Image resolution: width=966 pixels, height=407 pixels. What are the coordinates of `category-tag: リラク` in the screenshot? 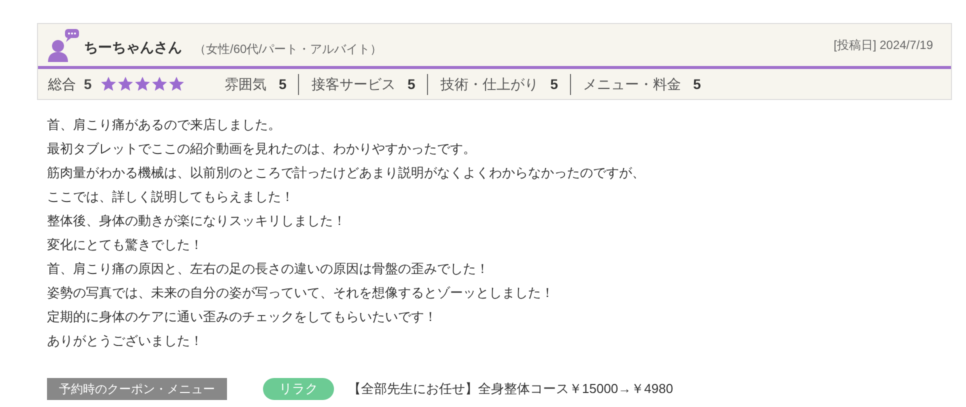 It's located at (298, 389).